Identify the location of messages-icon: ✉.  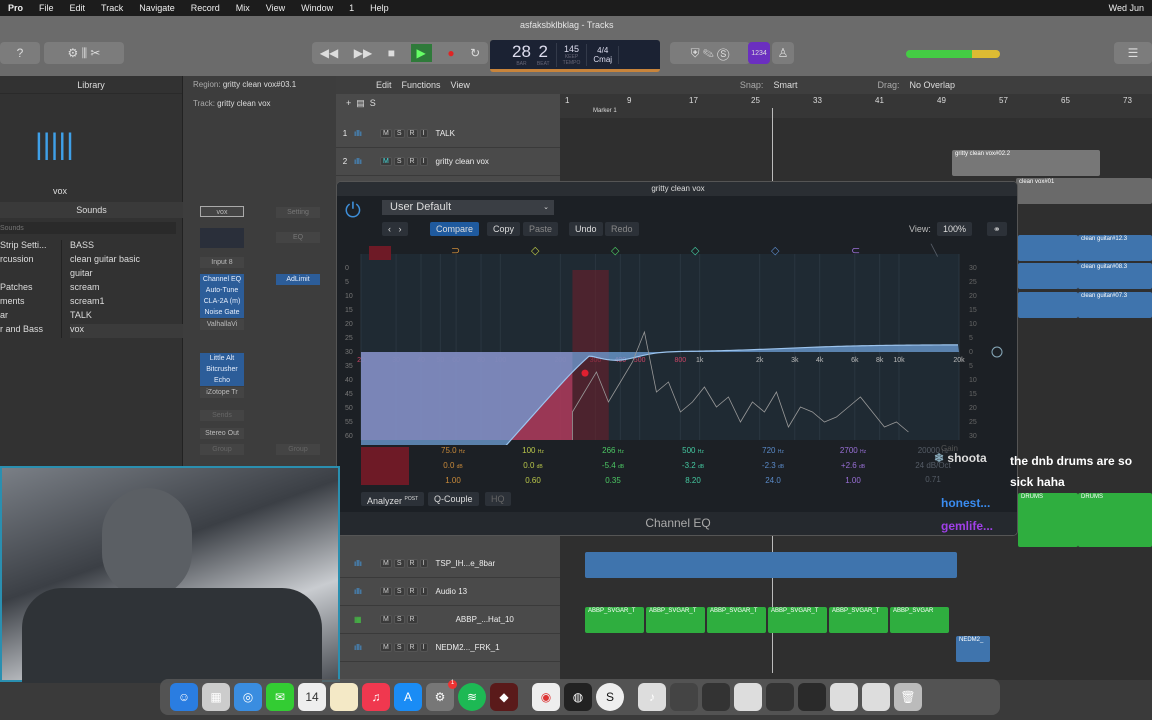
(280, 697).